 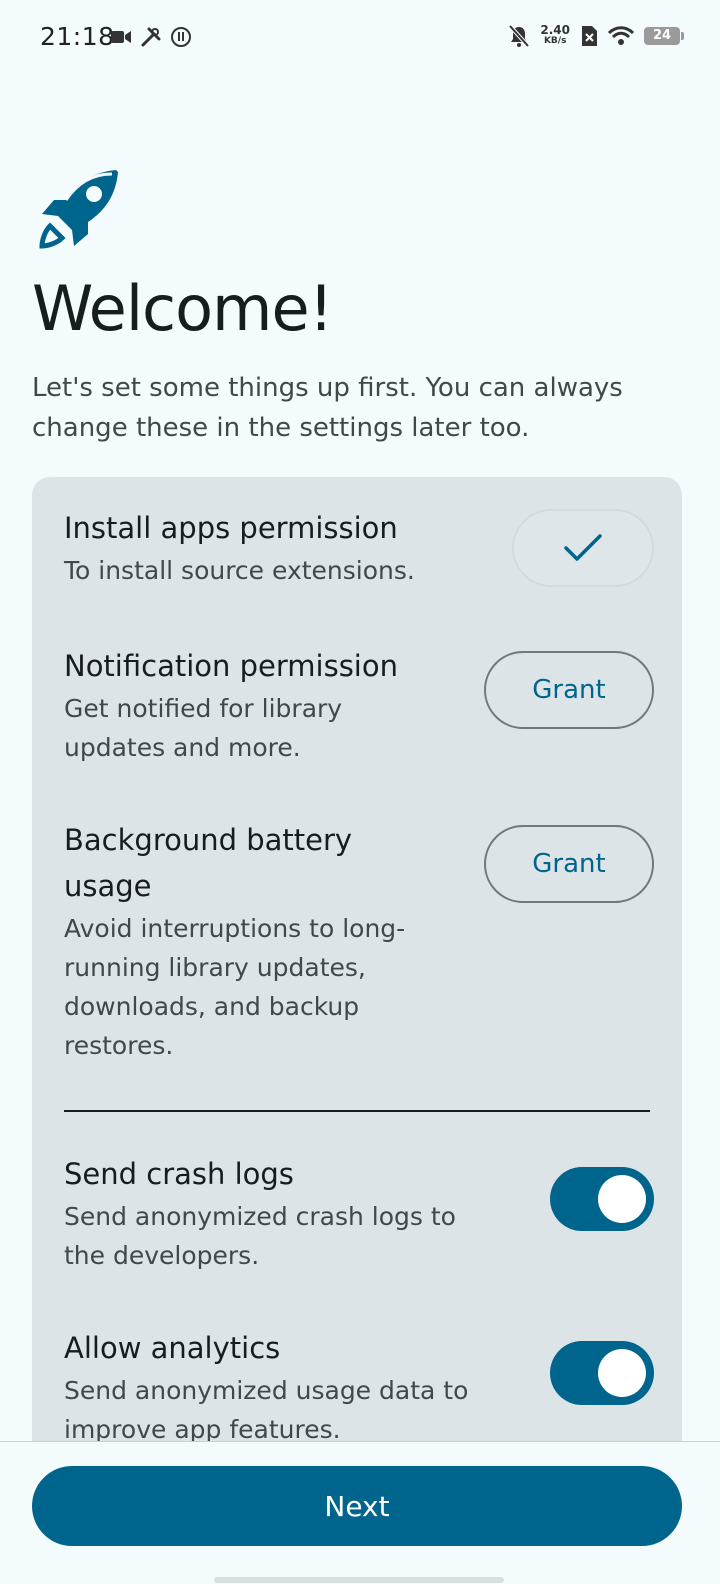 I want to click on video-camera-icon, so click(x=121, y=37).